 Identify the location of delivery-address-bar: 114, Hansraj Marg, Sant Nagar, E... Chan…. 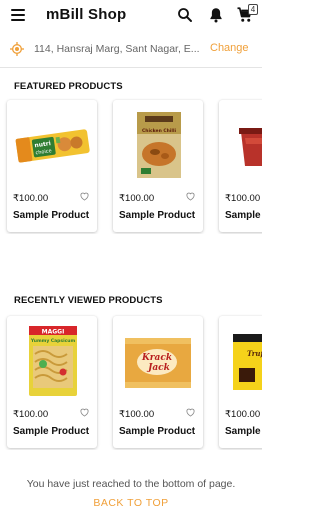
(131, 49).